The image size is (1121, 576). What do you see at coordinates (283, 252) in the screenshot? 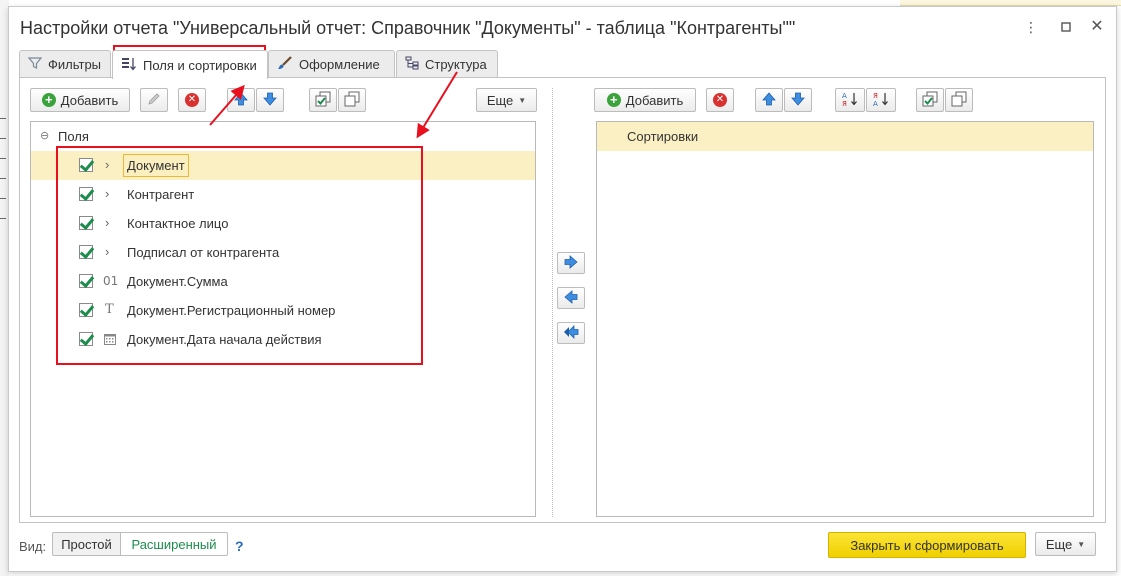
I see `field-row: › Подписал от контрагента` at bounding box center [283, 252].